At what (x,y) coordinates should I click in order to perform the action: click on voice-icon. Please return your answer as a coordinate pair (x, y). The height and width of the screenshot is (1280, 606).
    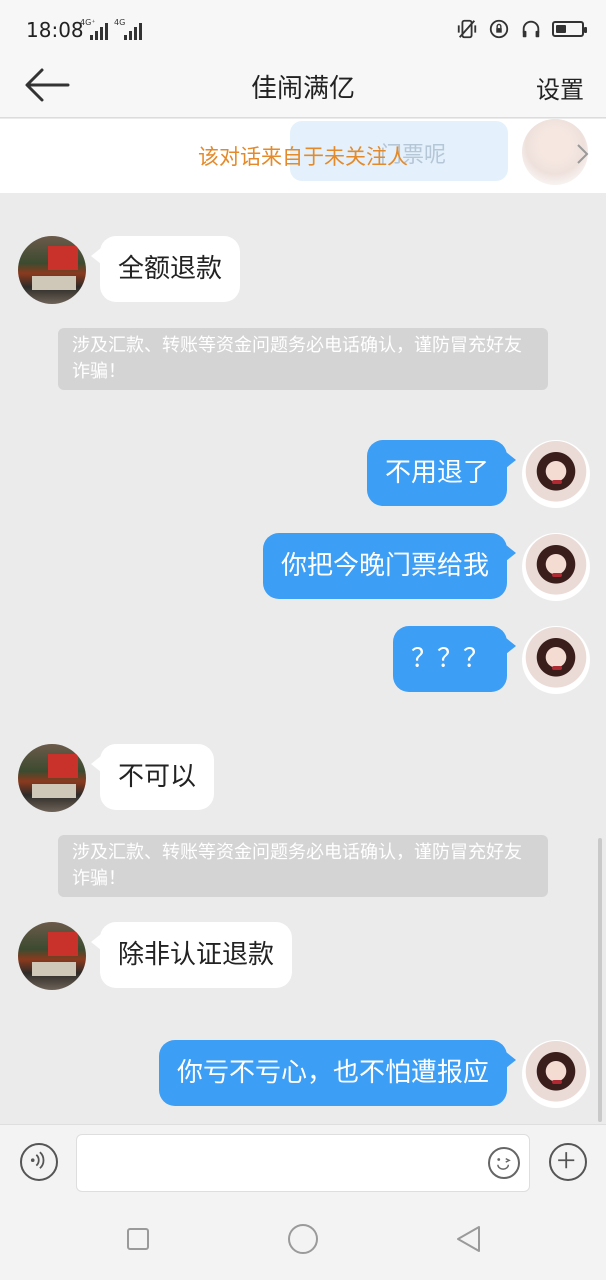
    Looking at the image, I should click on (37, 1160).